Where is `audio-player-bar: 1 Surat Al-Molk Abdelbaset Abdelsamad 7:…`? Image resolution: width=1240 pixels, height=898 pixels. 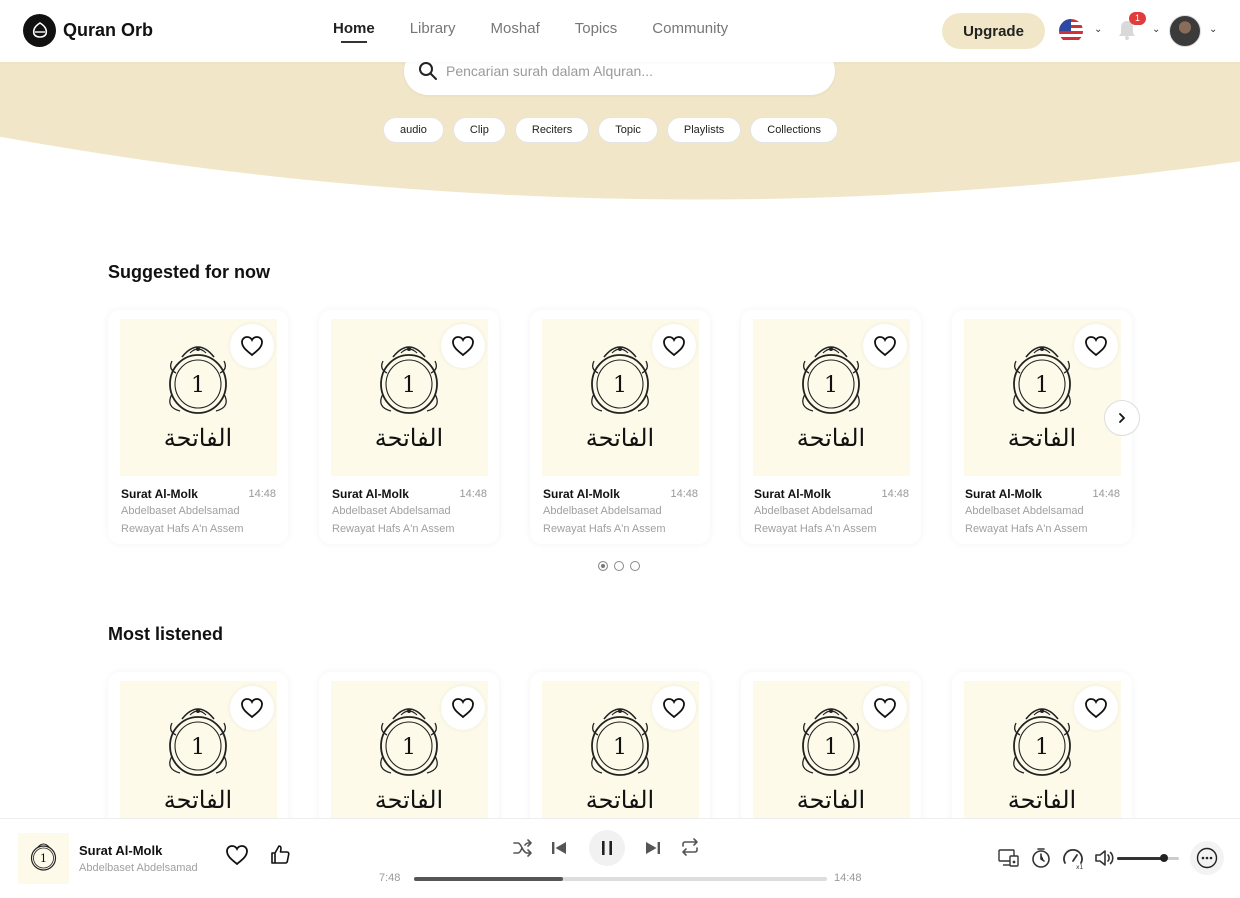
audio-player-bar: 1 Surat Al-Molk Abdelbaset Abdelsamad 7:… is located at coordinates (620, 858).